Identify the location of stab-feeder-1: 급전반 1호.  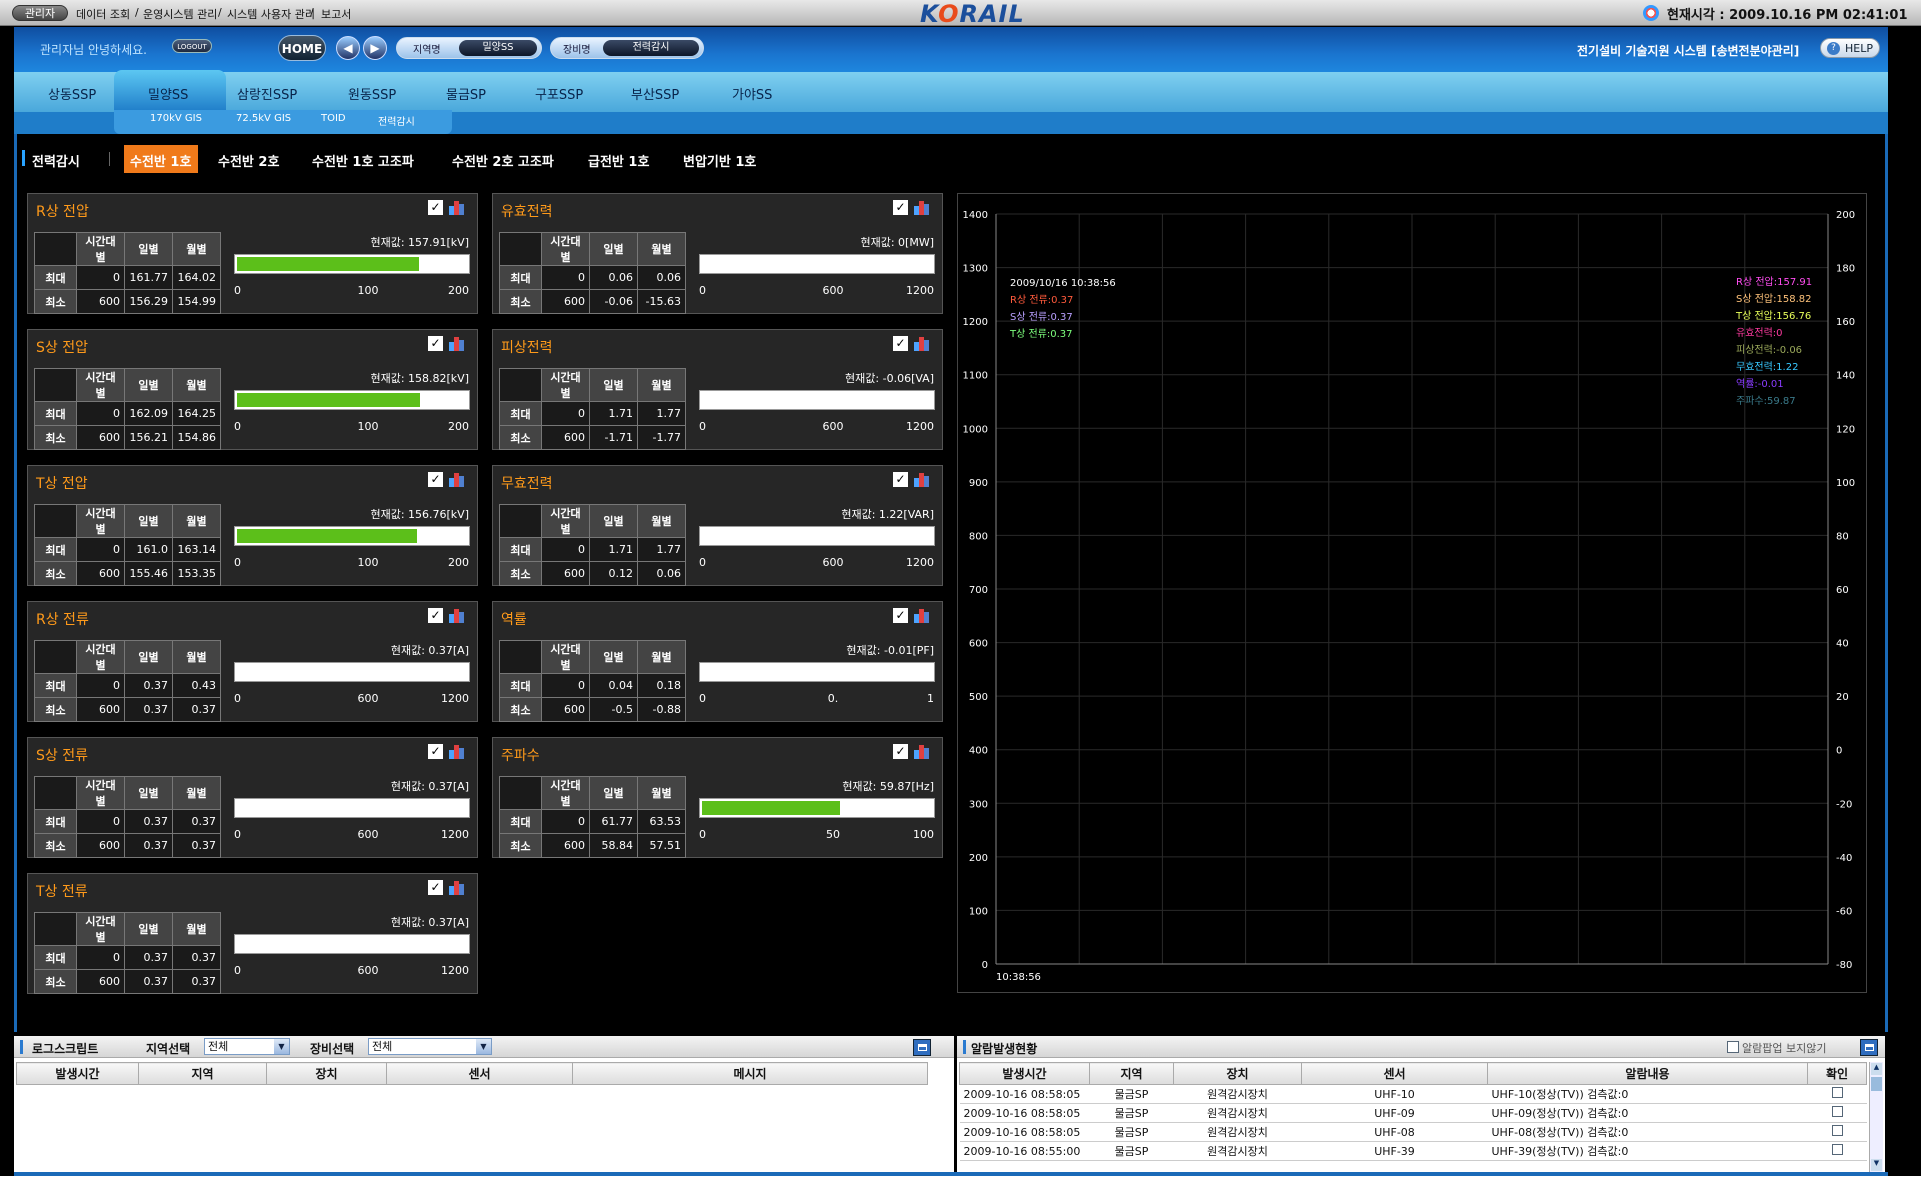
(618, 160).